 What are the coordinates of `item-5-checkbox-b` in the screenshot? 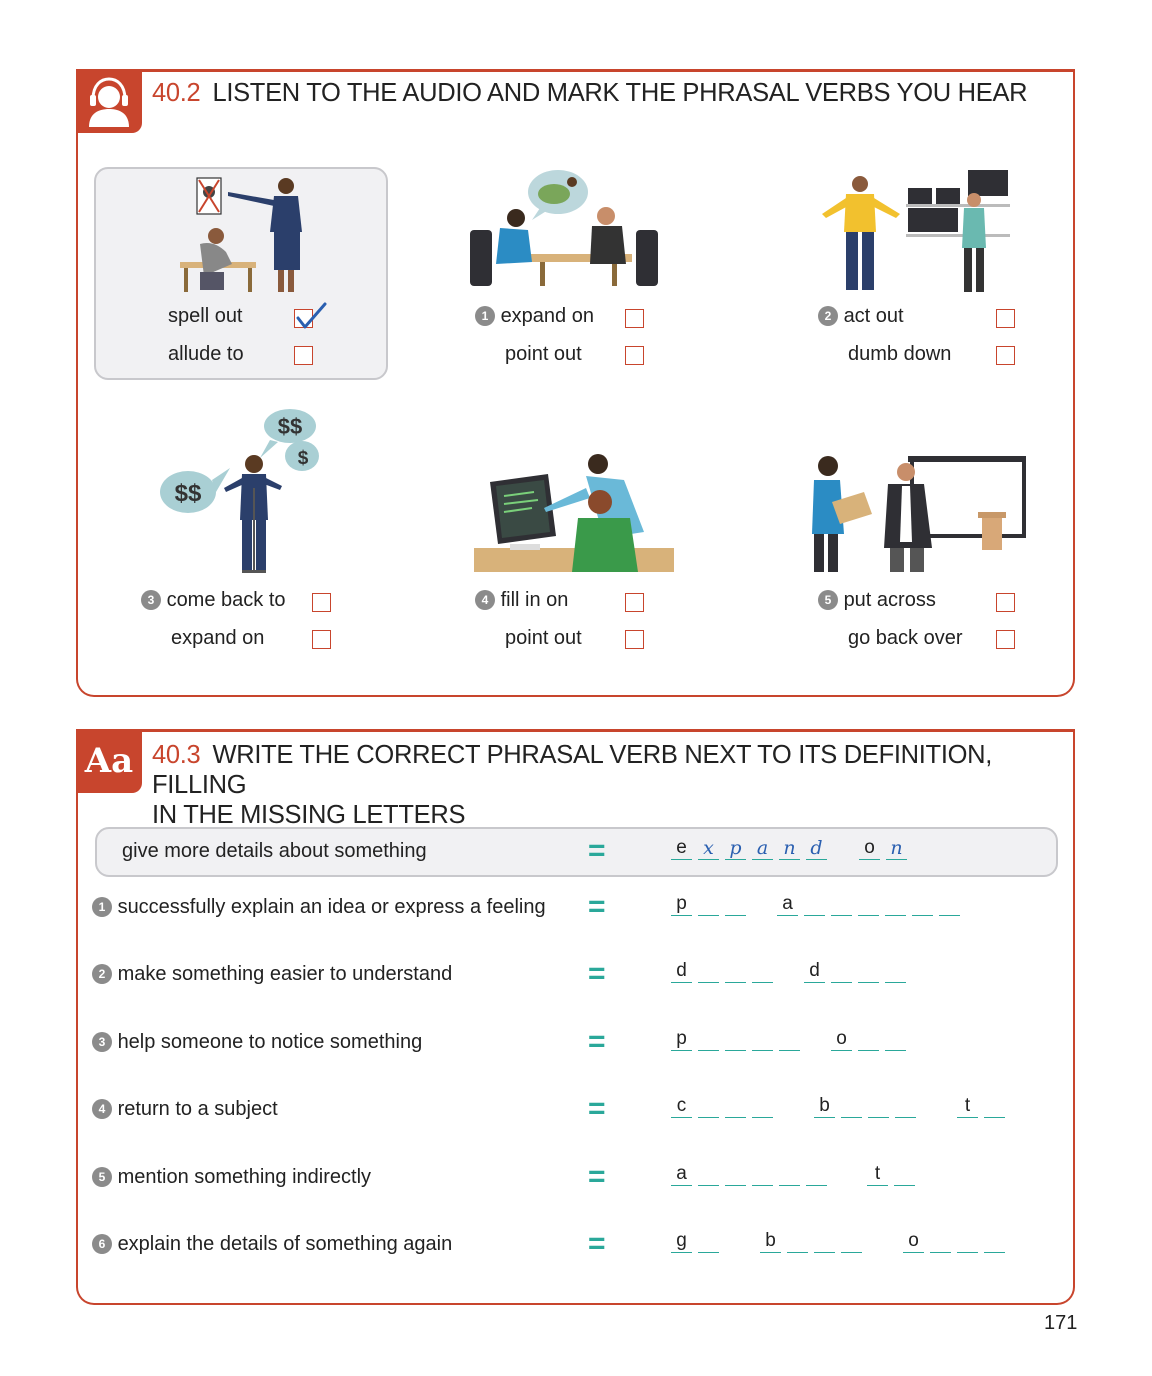 It's located at (1005, 639).